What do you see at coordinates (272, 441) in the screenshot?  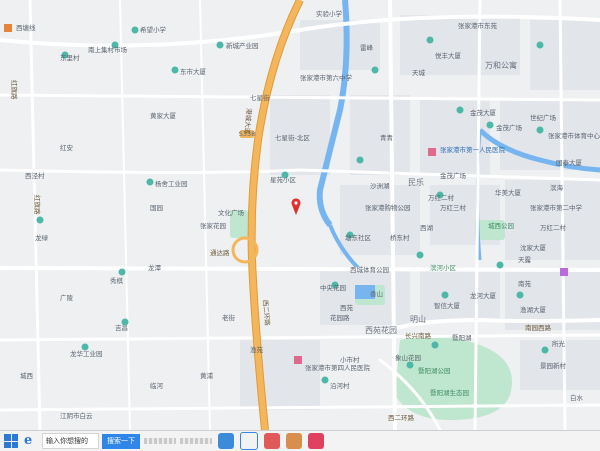 I see `media-app-icon` at bounding box center [272, 441].